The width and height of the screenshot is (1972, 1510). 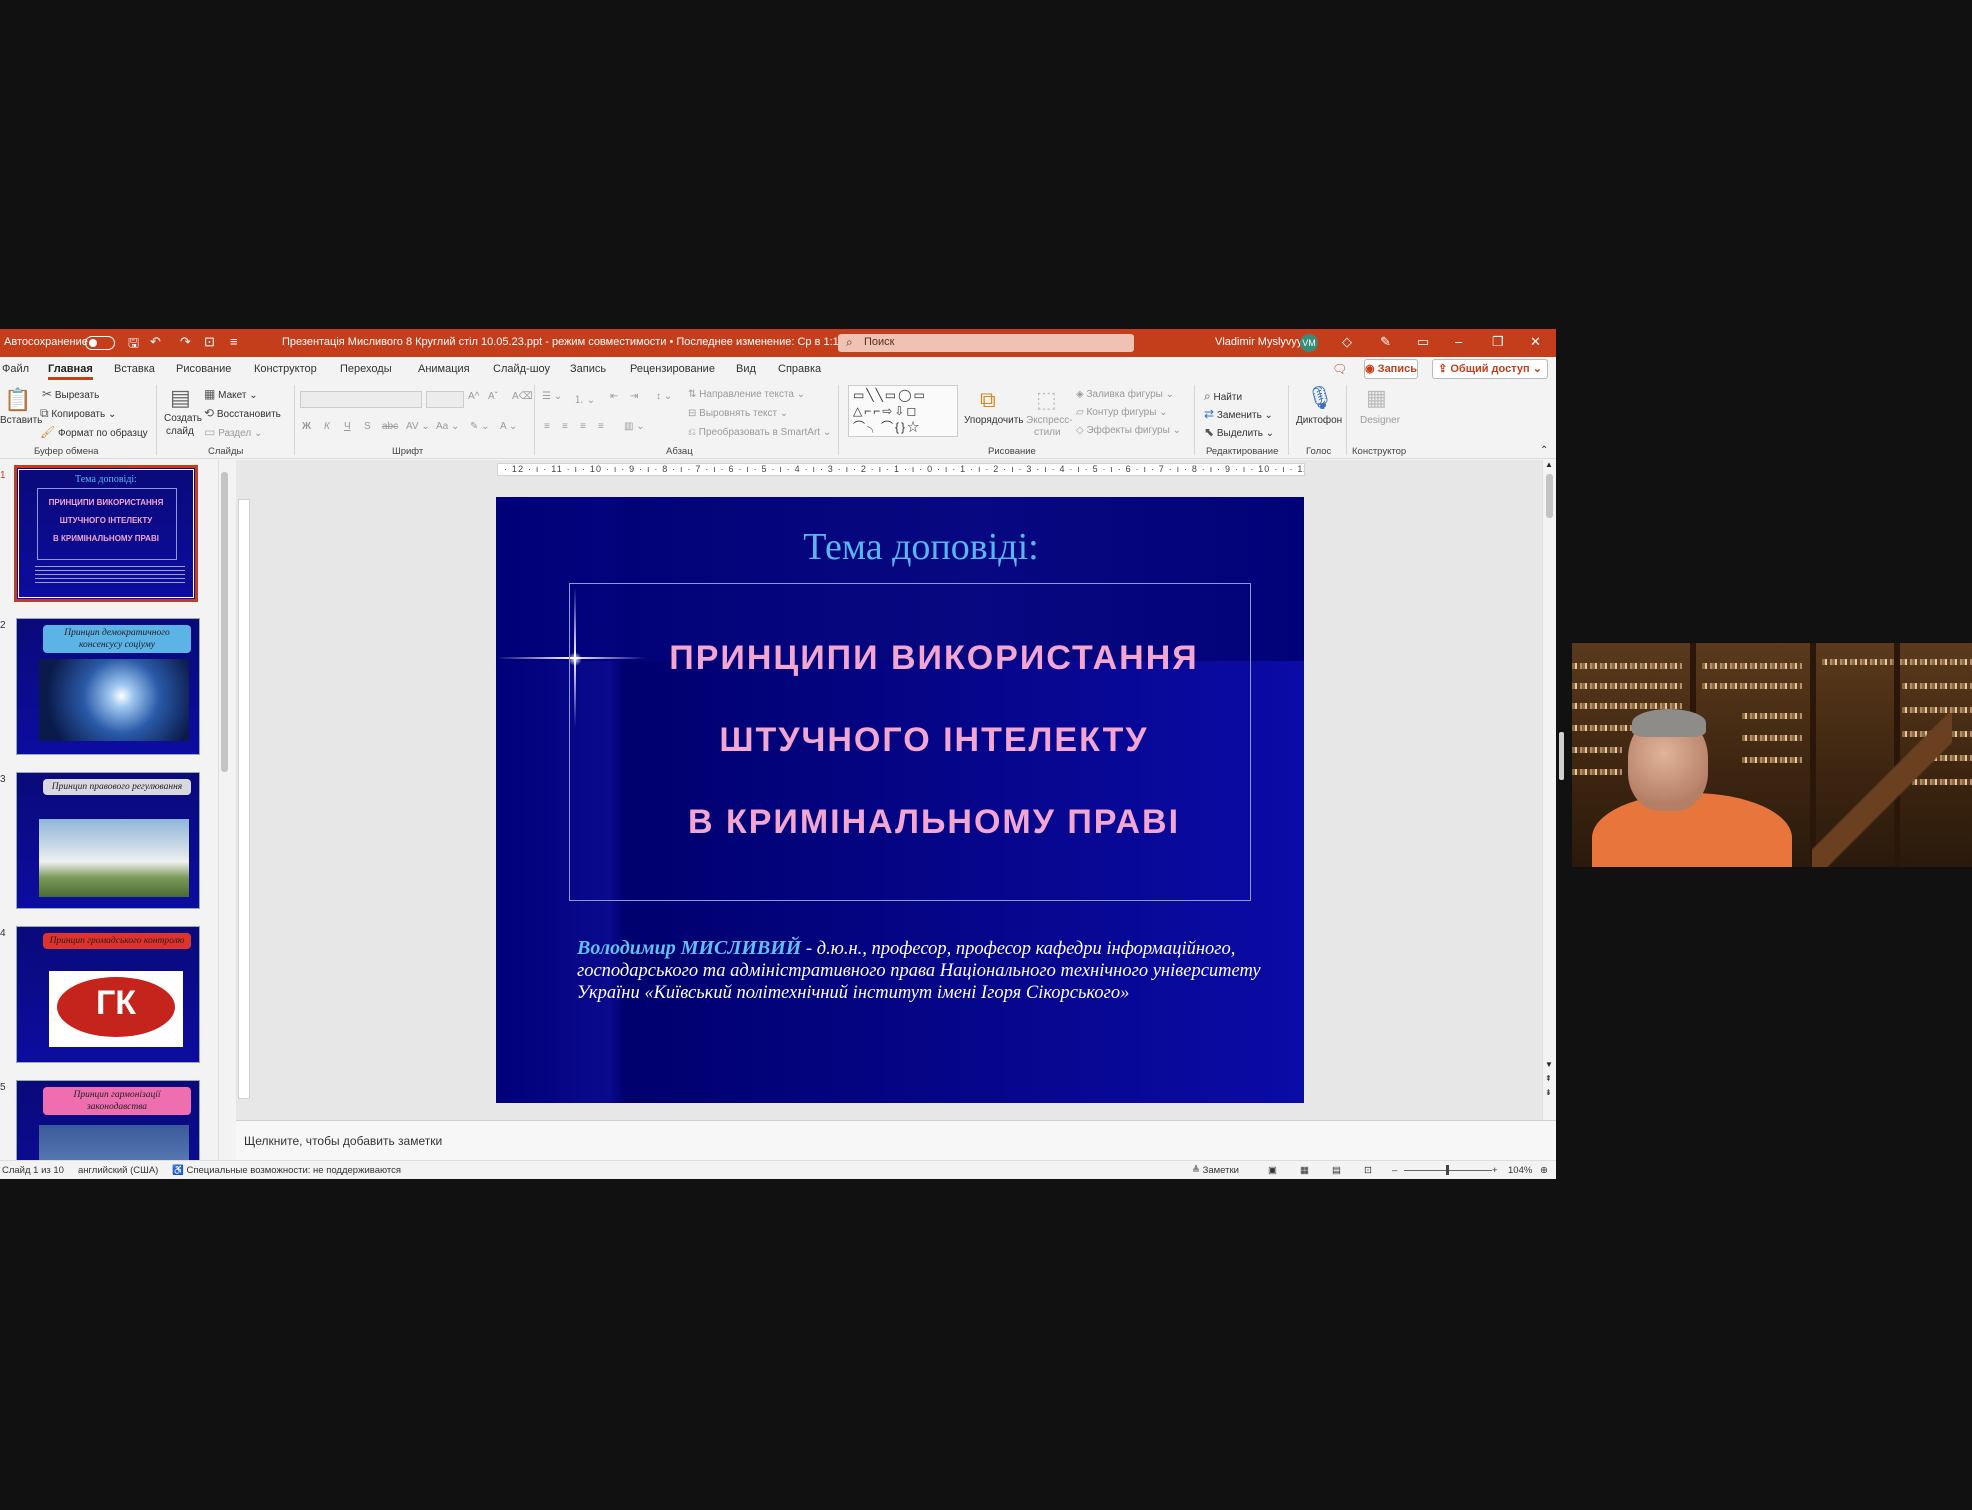 What do you see at coordinates (759, 432) in the screenshot?
I see `smartart-button: ⎌ Преобразовать в SmartArt ⌄` at bounding box center [759, 432].